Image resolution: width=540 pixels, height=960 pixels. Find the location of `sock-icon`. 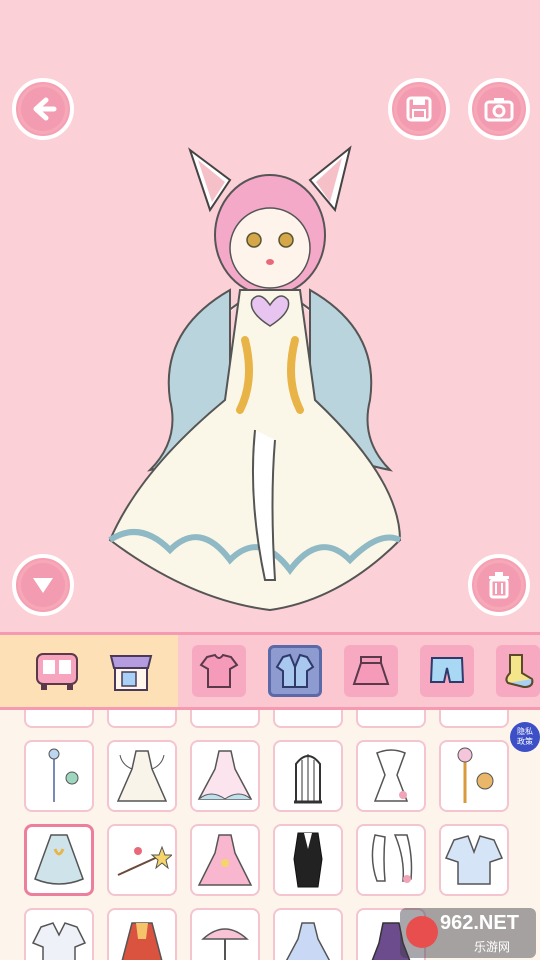

sock-icon is located at coordinates (519, 671).